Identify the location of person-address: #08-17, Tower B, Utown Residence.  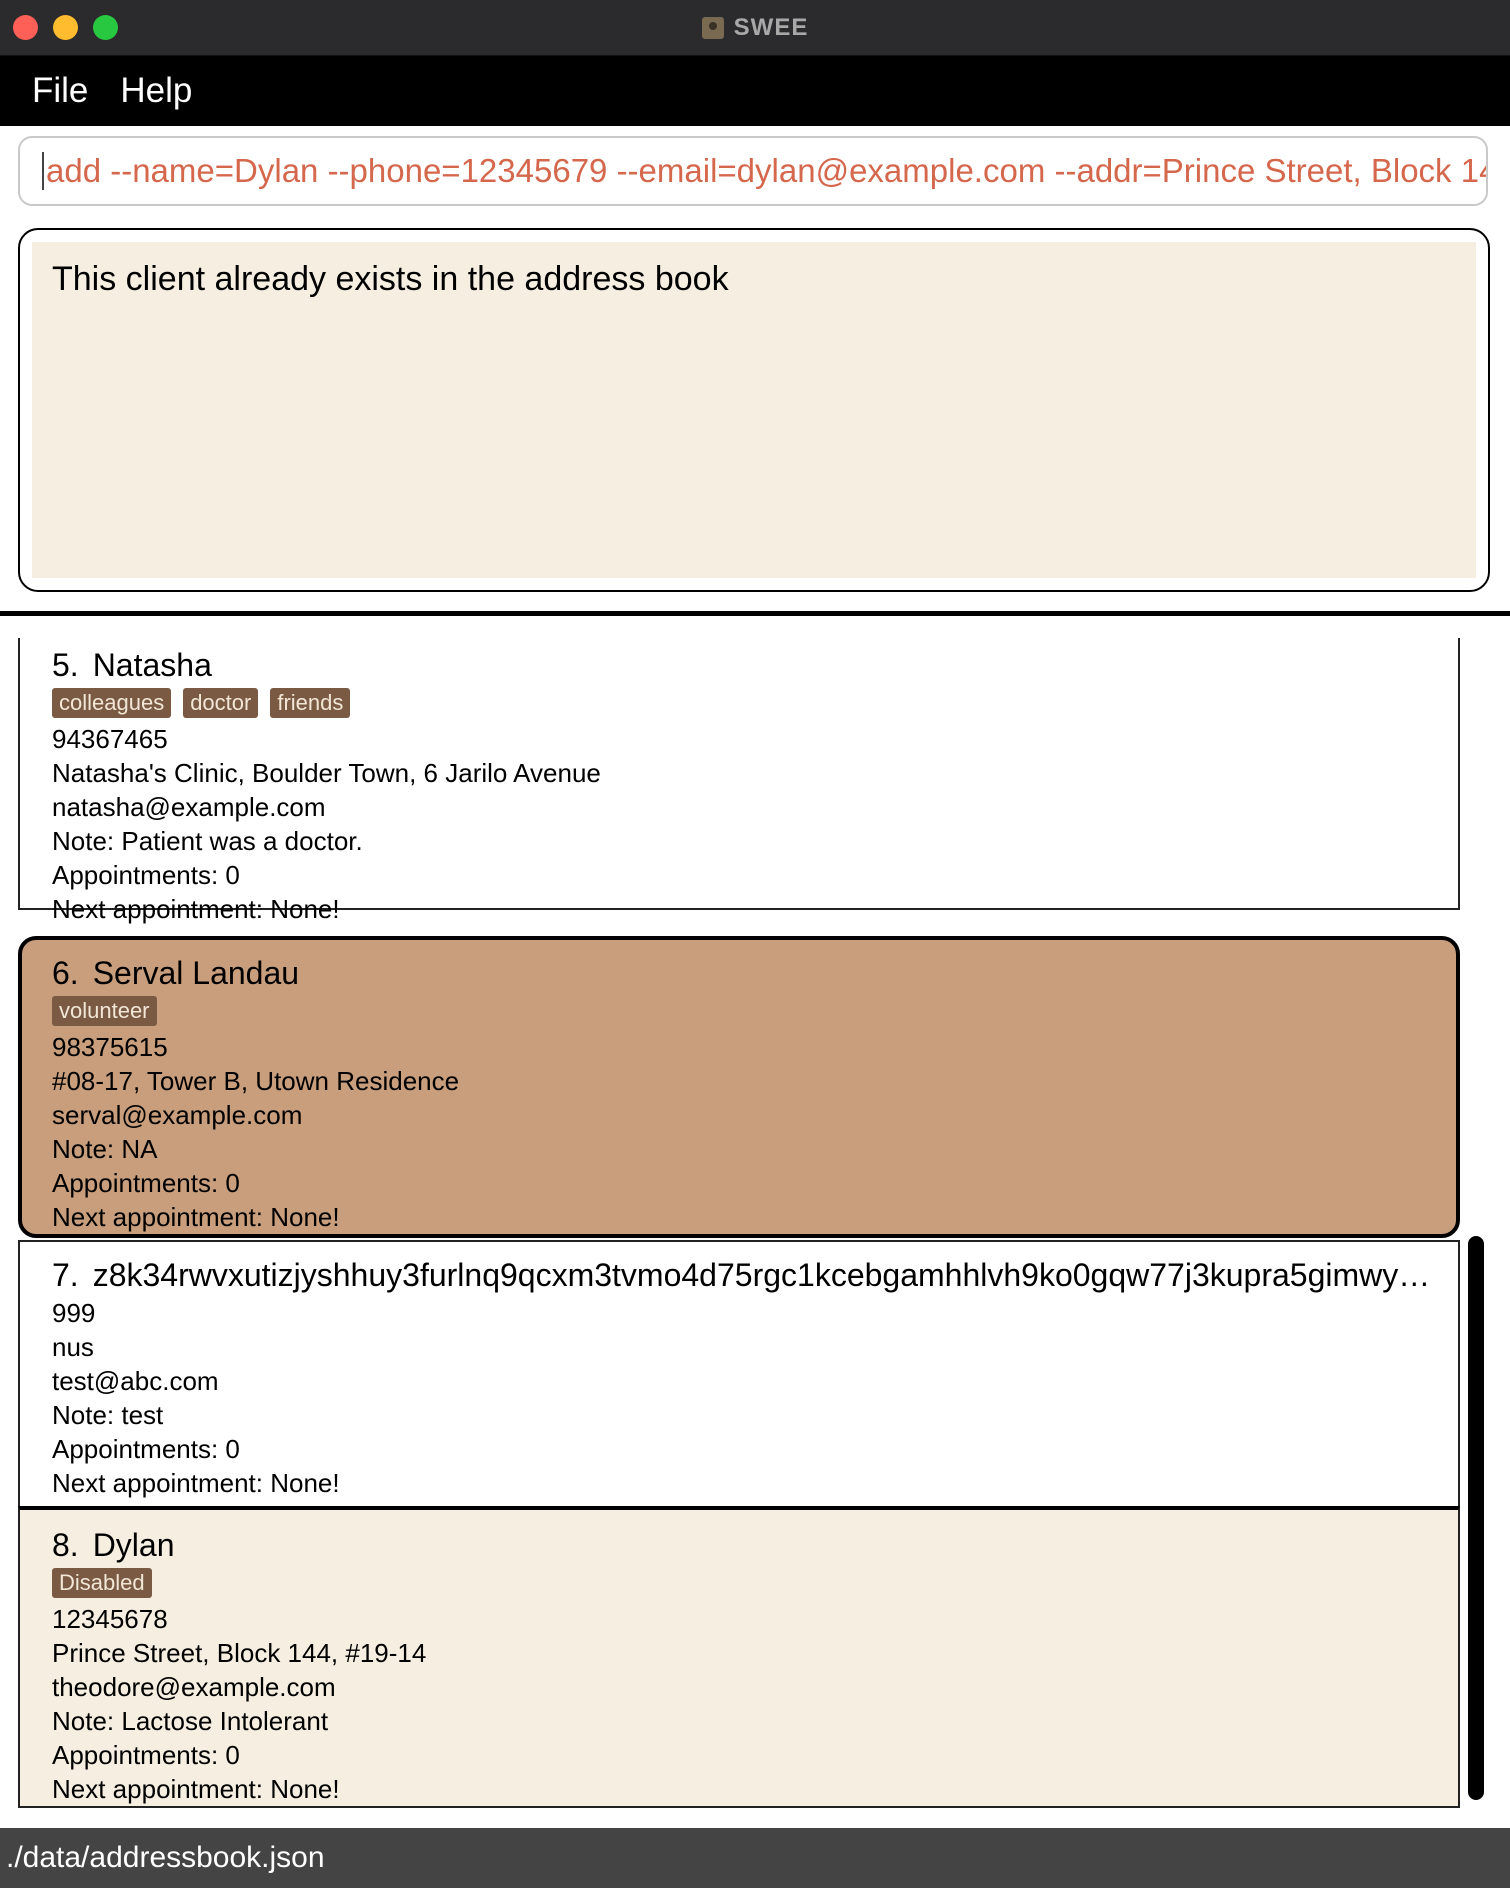
(256, 1081).